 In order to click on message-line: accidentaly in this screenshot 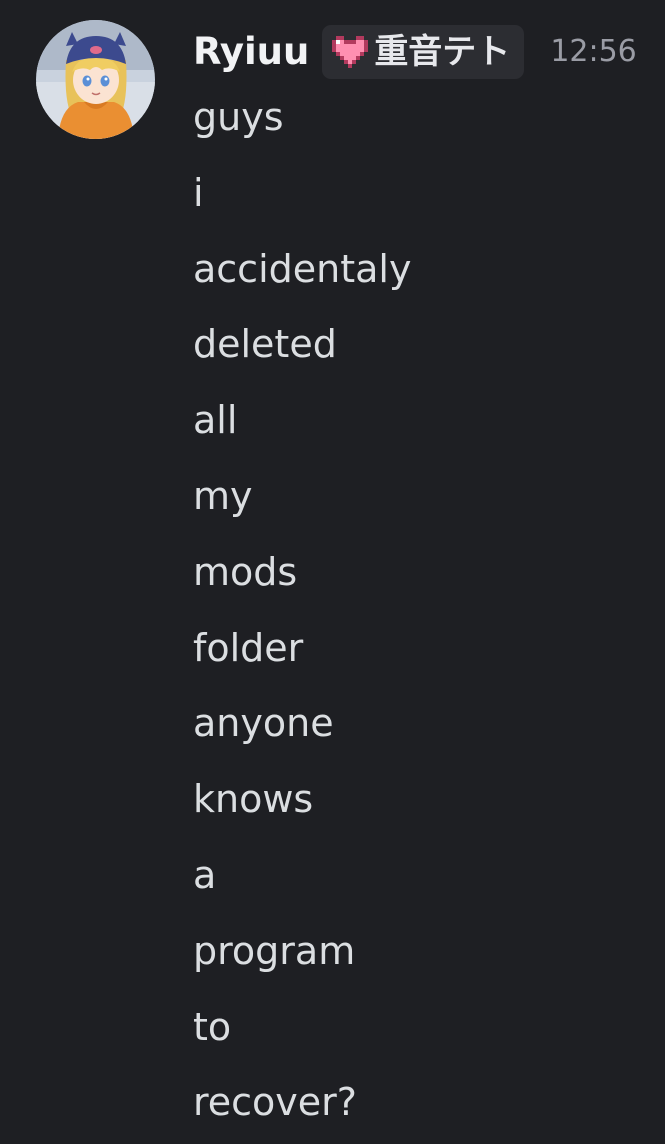, I will do `click(302, 268)`.